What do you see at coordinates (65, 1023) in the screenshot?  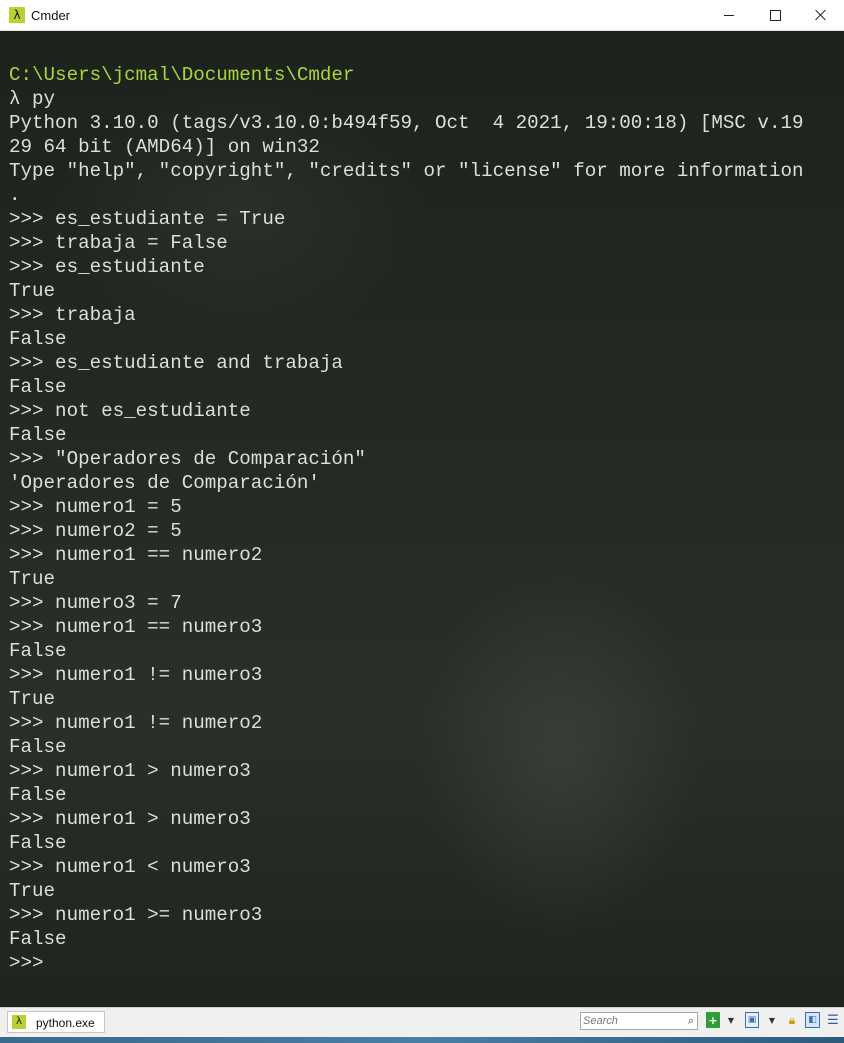 I see `tab-label: python.exe` at bounding box center [65, 1023].